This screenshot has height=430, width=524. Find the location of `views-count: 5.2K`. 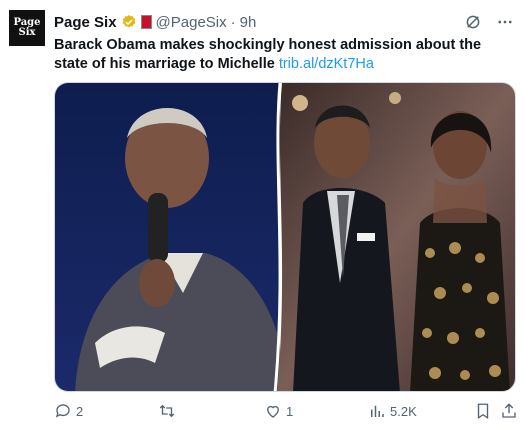

views-count: 5.2K is located at coordinates (403, 411).